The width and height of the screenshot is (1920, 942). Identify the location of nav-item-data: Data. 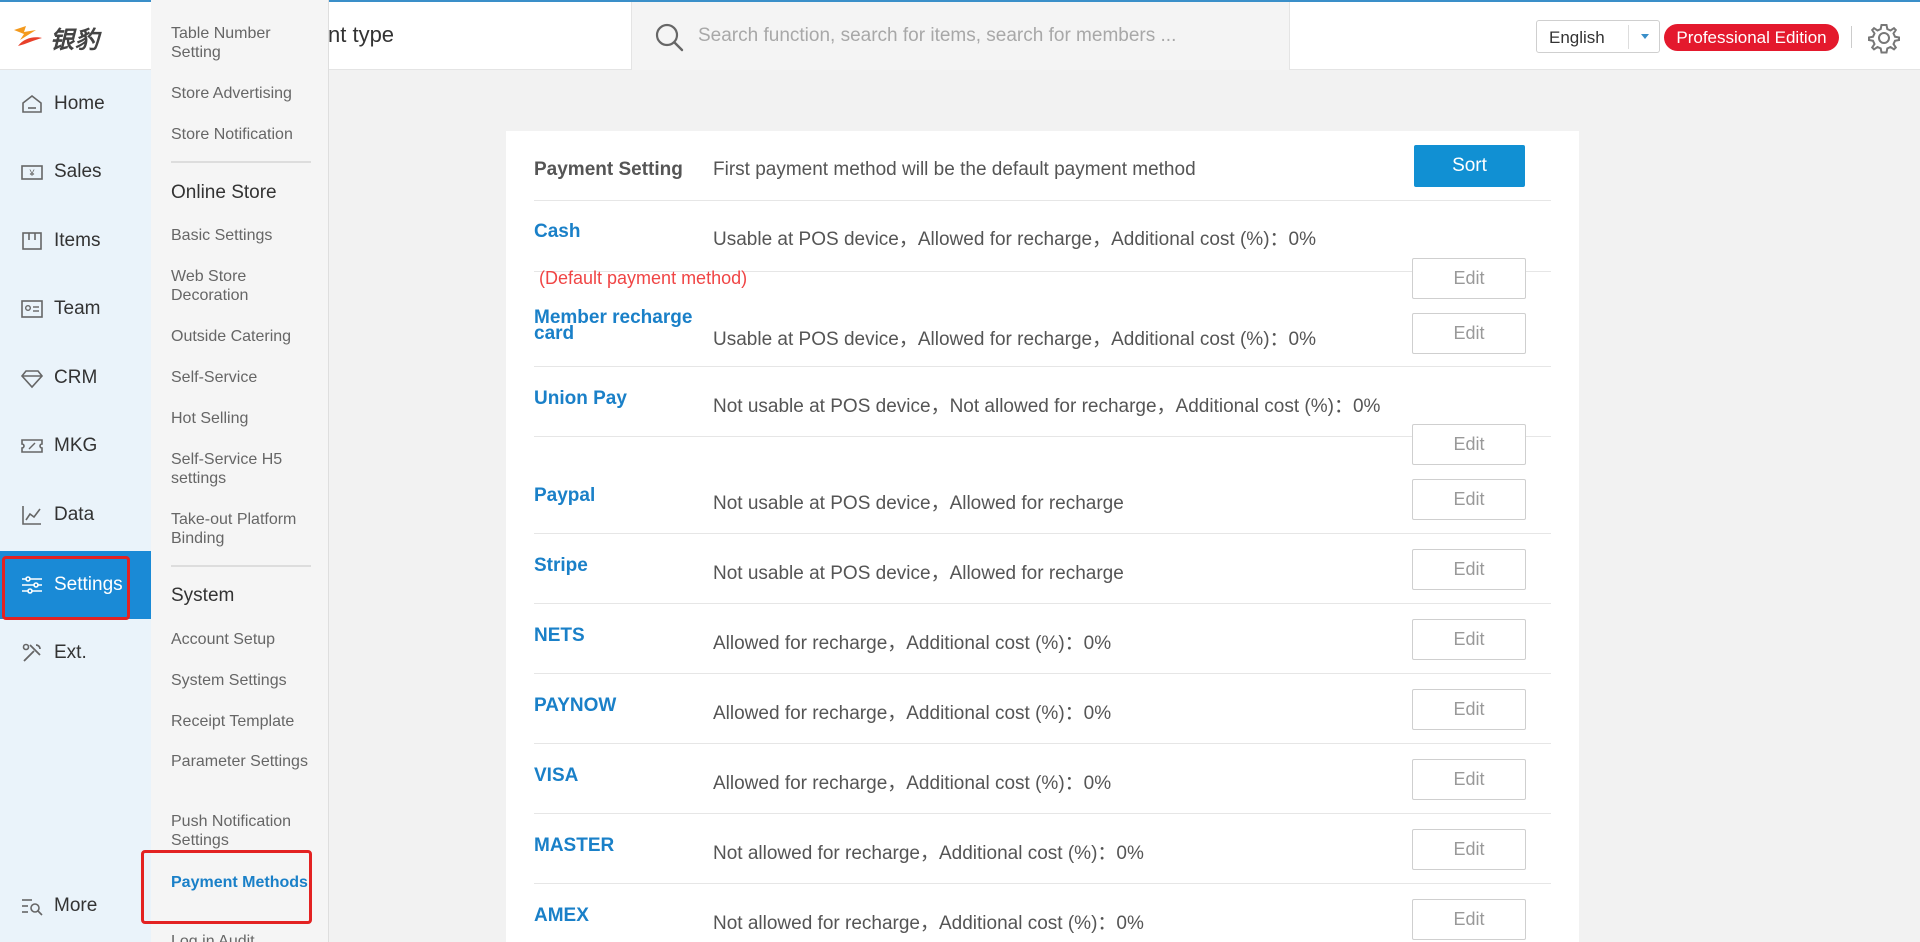
(75, 515).